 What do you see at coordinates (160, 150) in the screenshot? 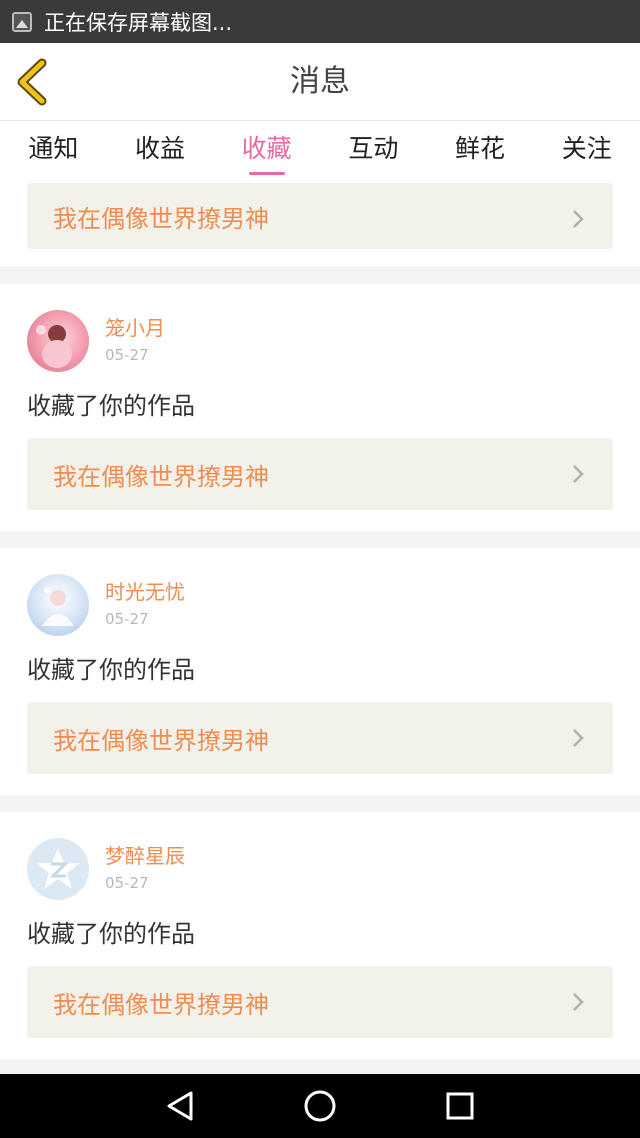
I see `tab-earnings: 收益` at bounding box center [160, 150].